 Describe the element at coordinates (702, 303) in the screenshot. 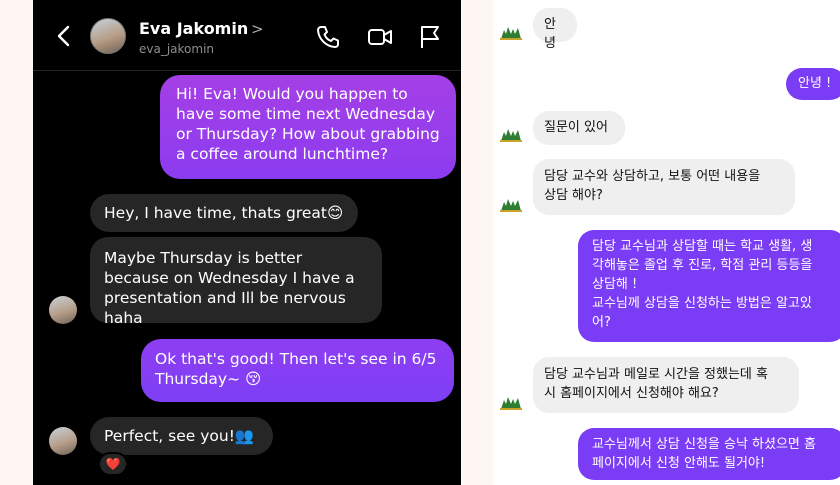

I see `message-line: 교수님께 상담을 신청하는 방법은 알고있` at that location.